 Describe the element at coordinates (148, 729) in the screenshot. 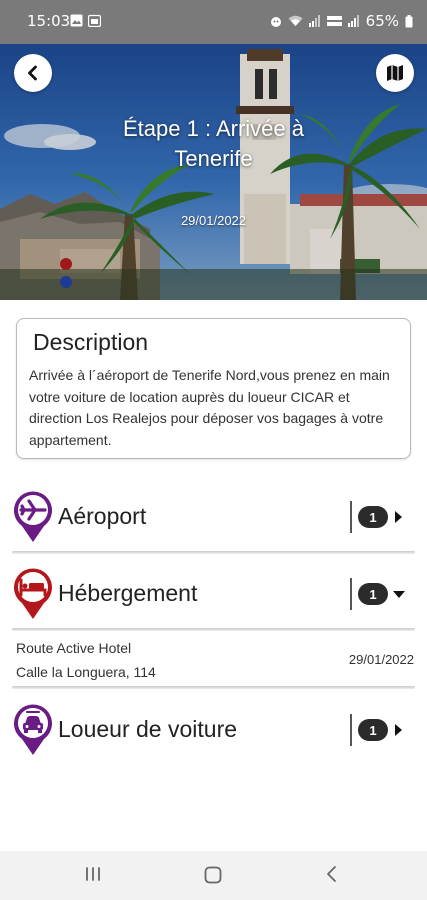

I see `category-label: Loueur de voiture` at that location.